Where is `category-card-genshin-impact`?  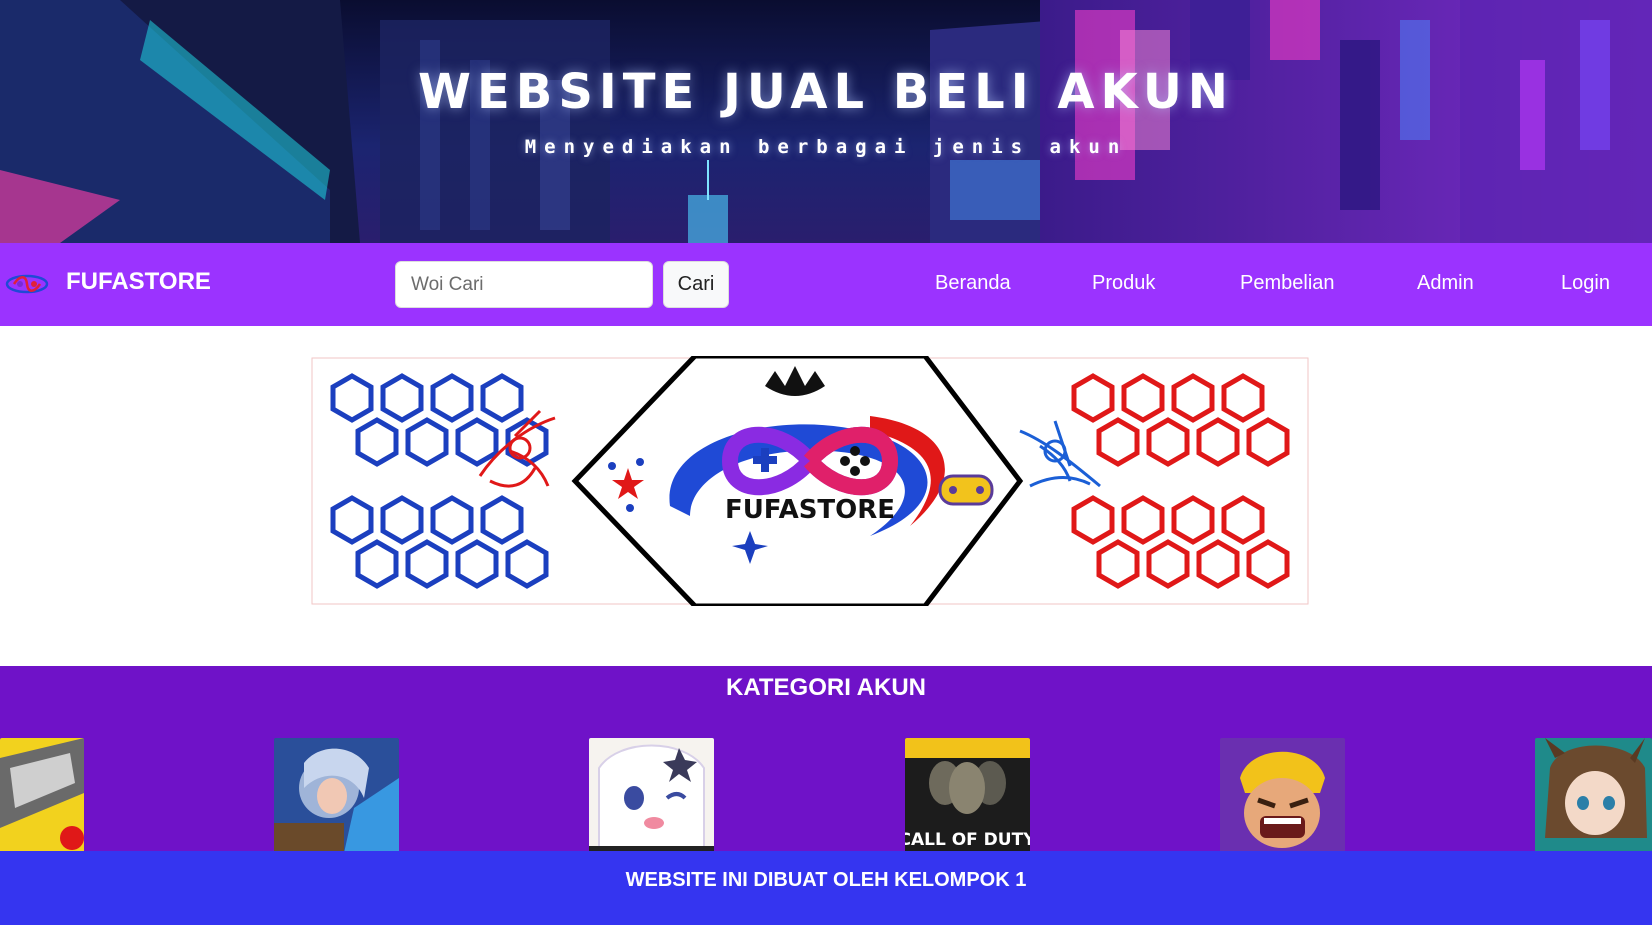
category-card-genshin-impact is located at coordinates (651, 795).